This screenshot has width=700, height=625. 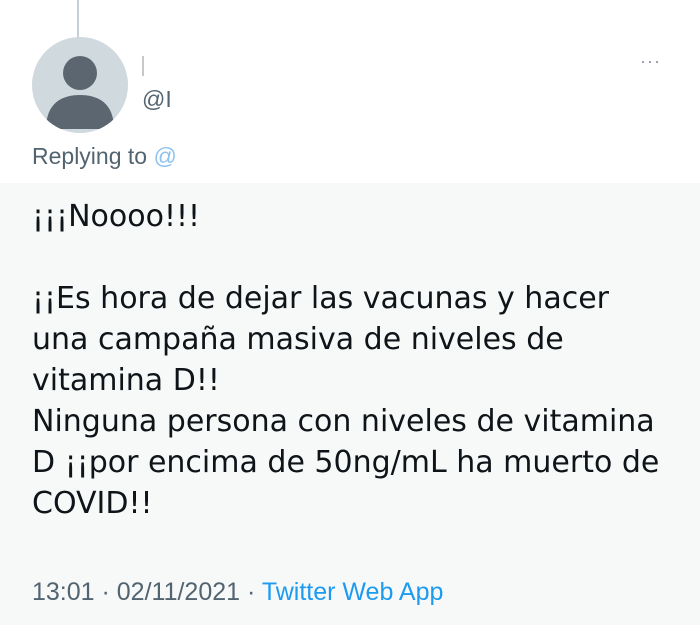 What do you see at coordinates (143, 66) in the screenshot?
I see `display-name` at bounding box center [143, 66].